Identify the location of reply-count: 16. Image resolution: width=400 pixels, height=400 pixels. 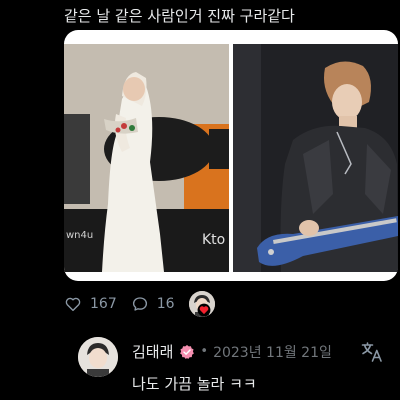
(165, 304).